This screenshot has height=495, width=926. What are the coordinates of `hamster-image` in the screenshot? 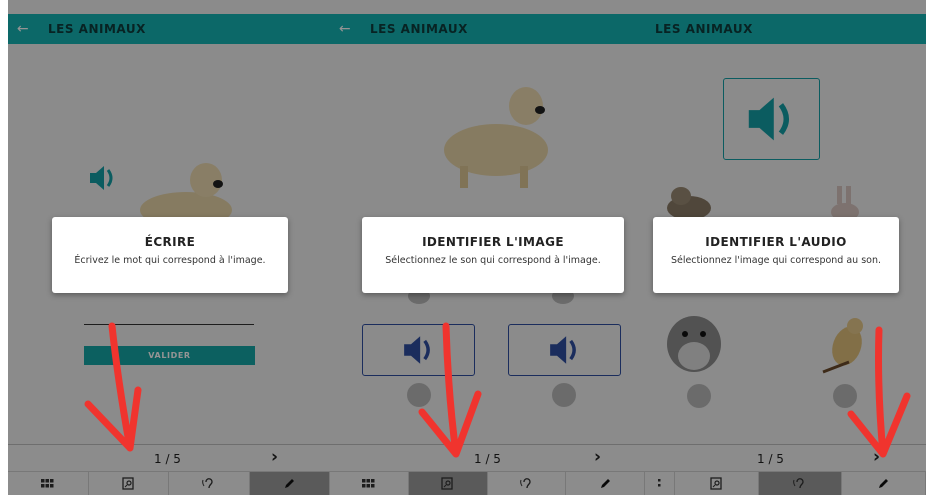 It's located at (694, 344).